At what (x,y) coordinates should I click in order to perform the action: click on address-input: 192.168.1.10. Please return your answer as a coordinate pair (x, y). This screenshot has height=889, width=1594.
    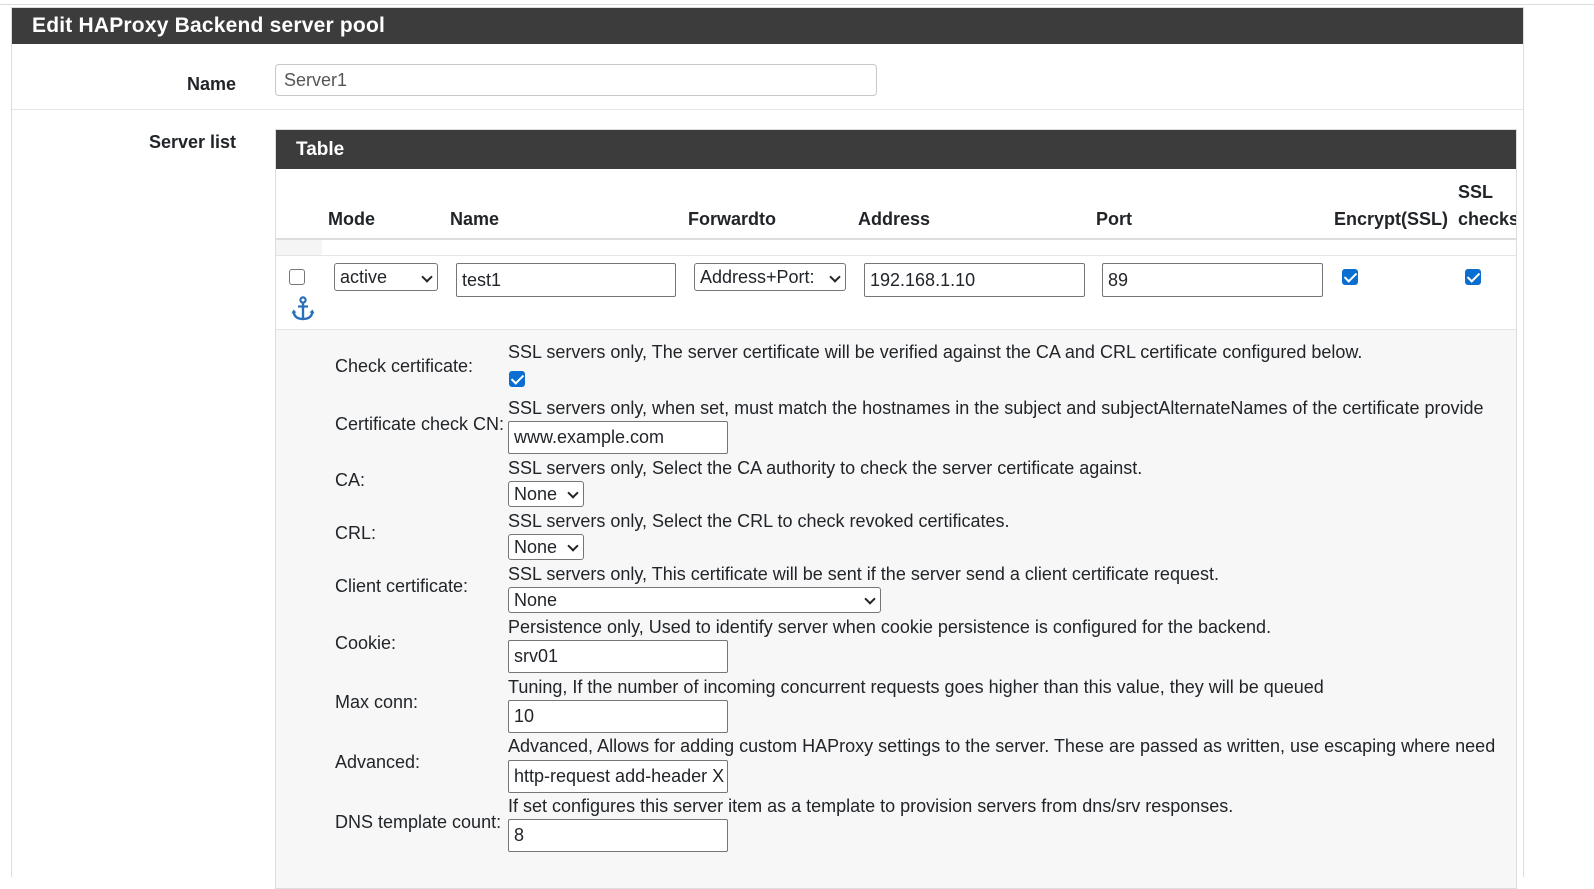
    Looking at the image, I should click on (974, 280).